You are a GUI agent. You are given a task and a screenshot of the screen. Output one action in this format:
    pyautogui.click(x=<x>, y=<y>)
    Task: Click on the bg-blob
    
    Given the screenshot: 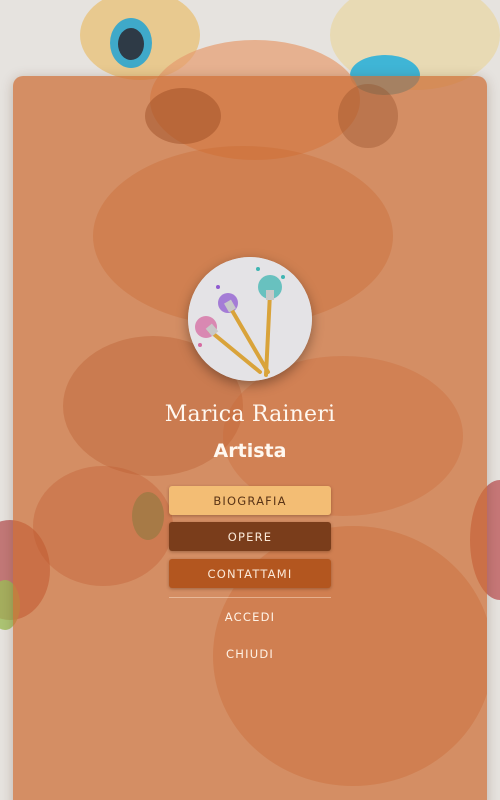 What is the action you would take?
    pyautogui.click(x=131, y=44)
    